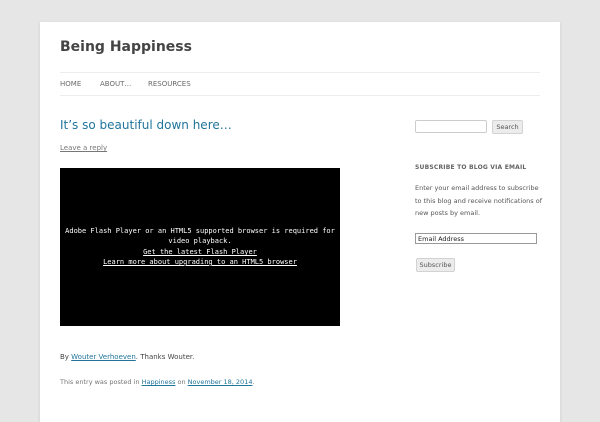  What do you see at coordinates (476, 238) in the screenshot?
I see `email-field` at bounding box center [476, 238].